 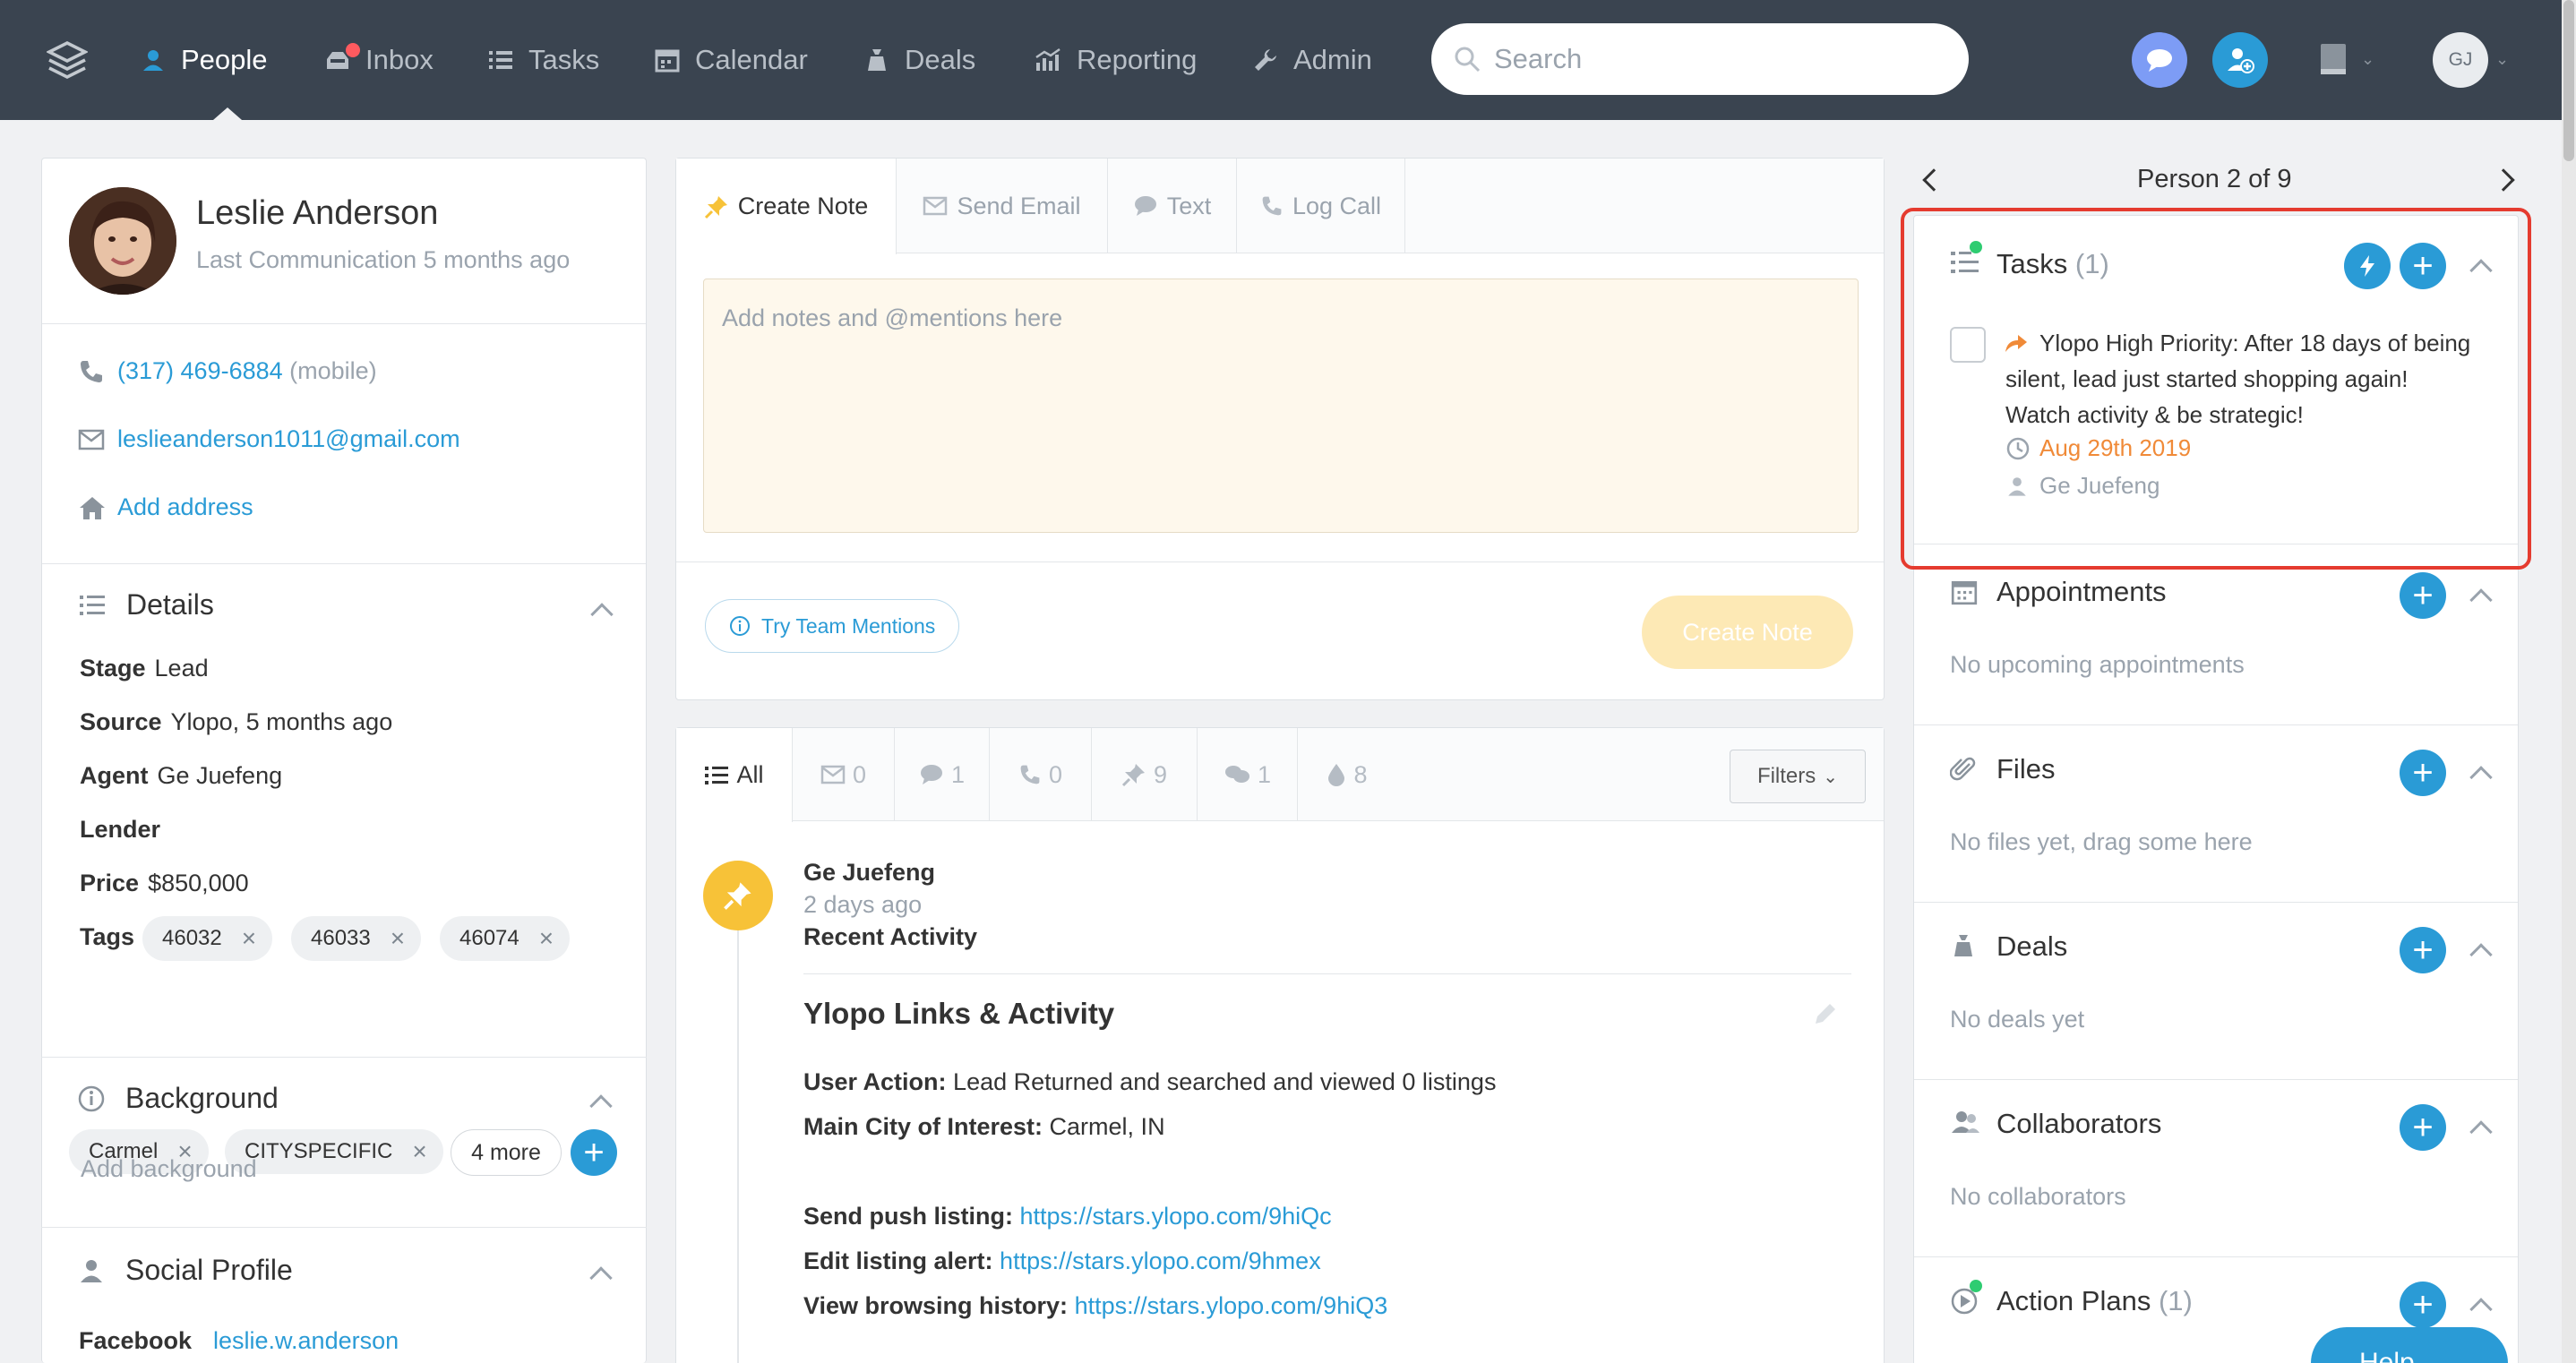 I want to click on appointments-section-title: Appointments, so click(x=2081, y=592).